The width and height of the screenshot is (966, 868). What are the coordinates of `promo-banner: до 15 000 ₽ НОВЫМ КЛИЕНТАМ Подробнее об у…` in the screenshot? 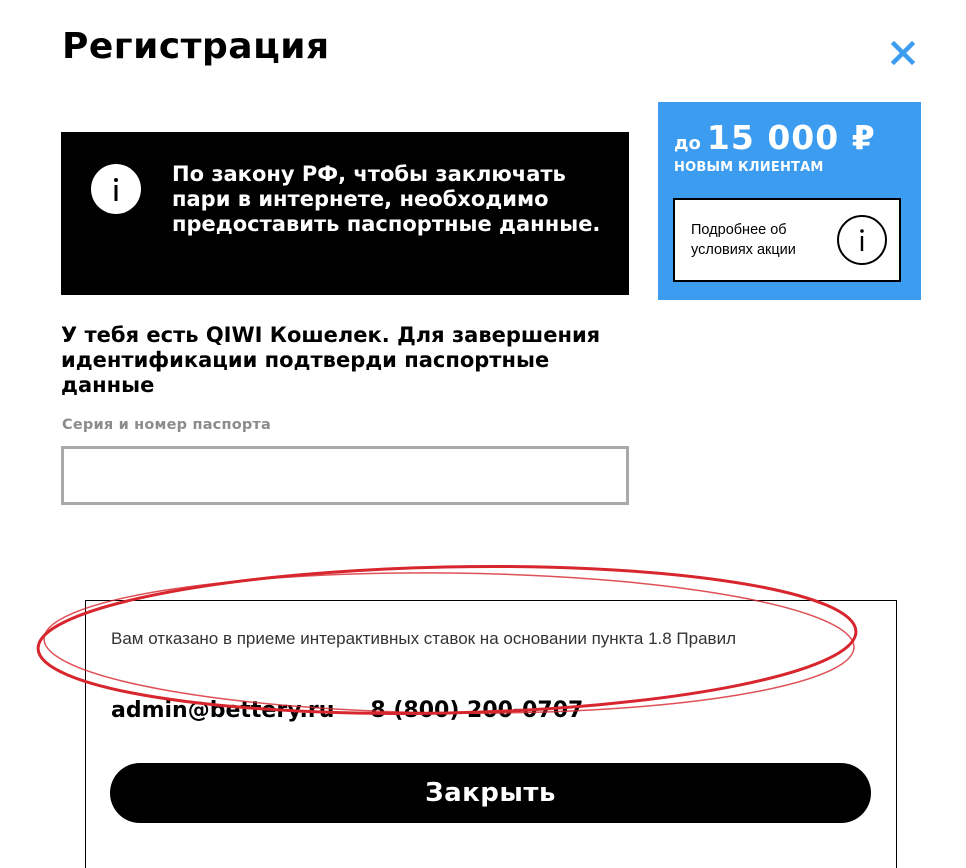 It's located at (789, 201).